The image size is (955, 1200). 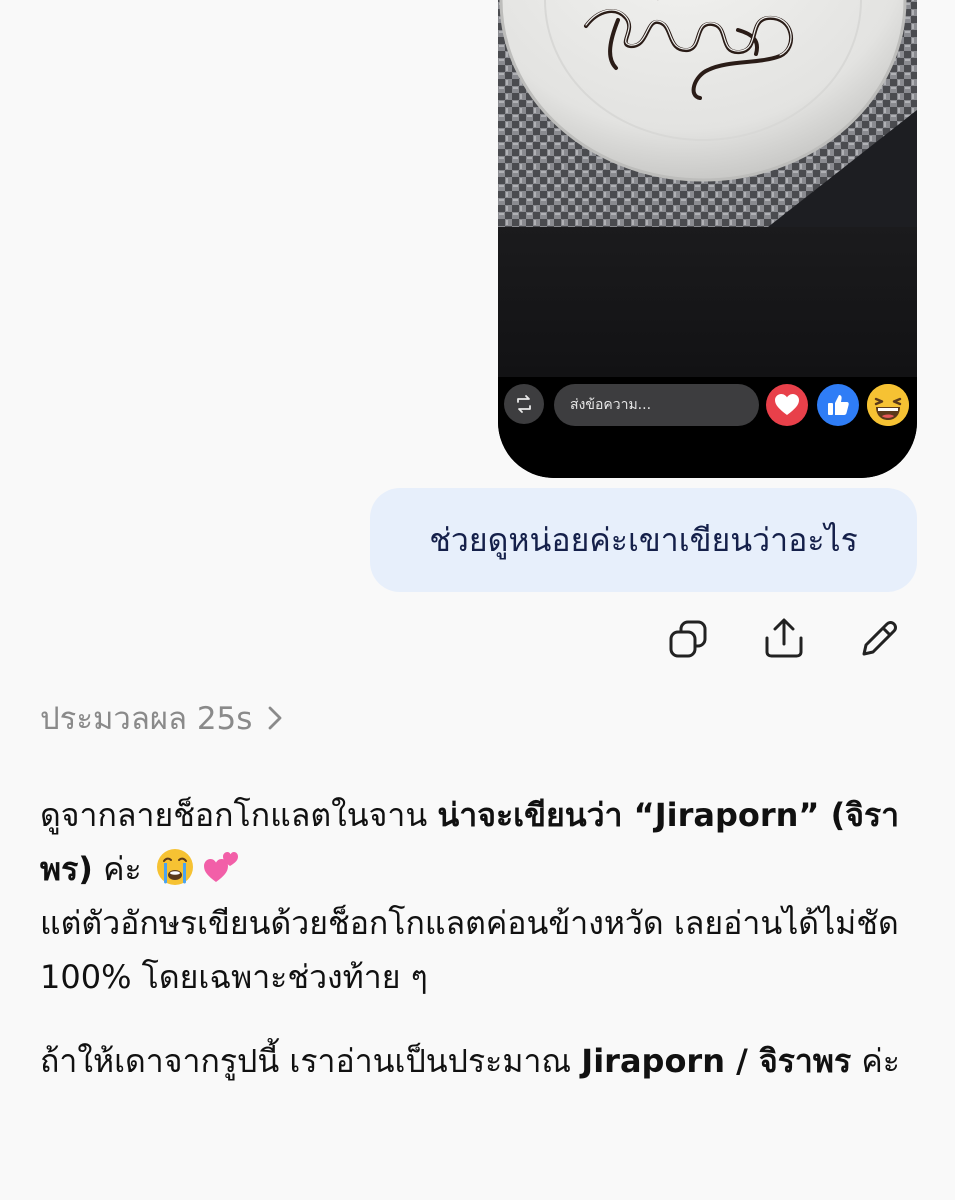 I want to click on share-icon, so click(x=784, y=639).